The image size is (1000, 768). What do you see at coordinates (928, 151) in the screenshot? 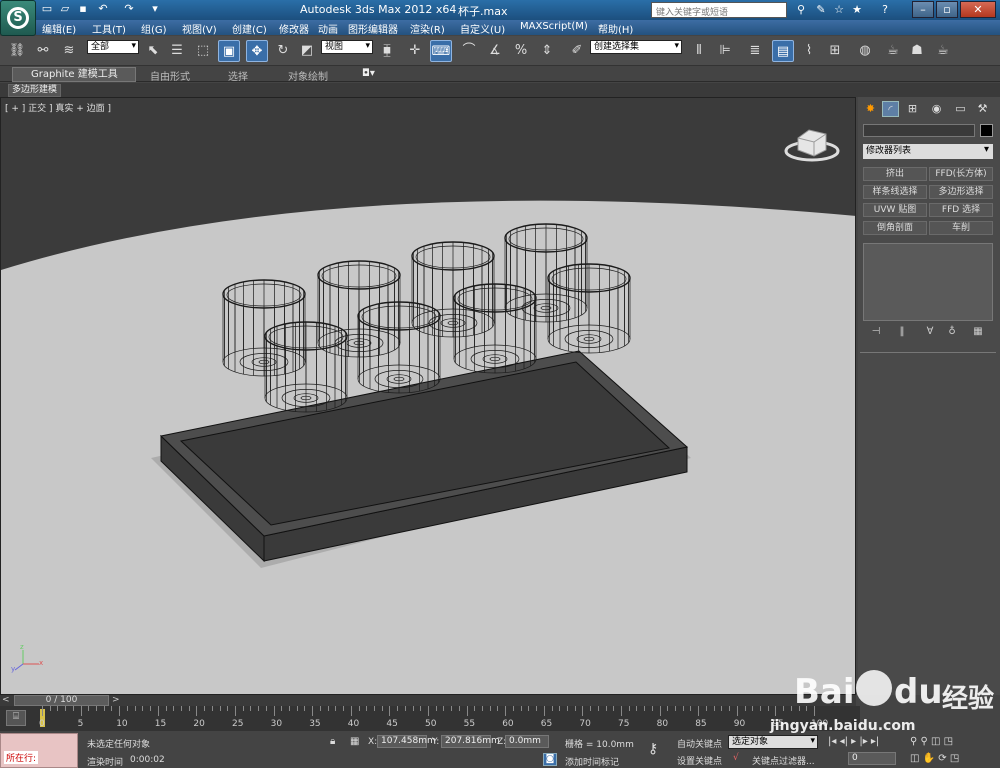
I see `modifier-list-dropdown: 修改器列表 ▾` at bounding box center [928, 151].